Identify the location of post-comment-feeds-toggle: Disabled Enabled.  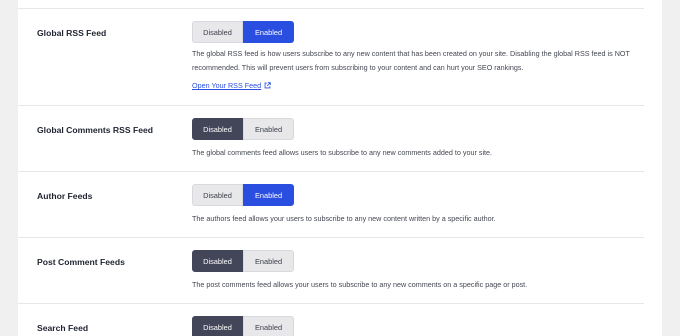
(243, 261).